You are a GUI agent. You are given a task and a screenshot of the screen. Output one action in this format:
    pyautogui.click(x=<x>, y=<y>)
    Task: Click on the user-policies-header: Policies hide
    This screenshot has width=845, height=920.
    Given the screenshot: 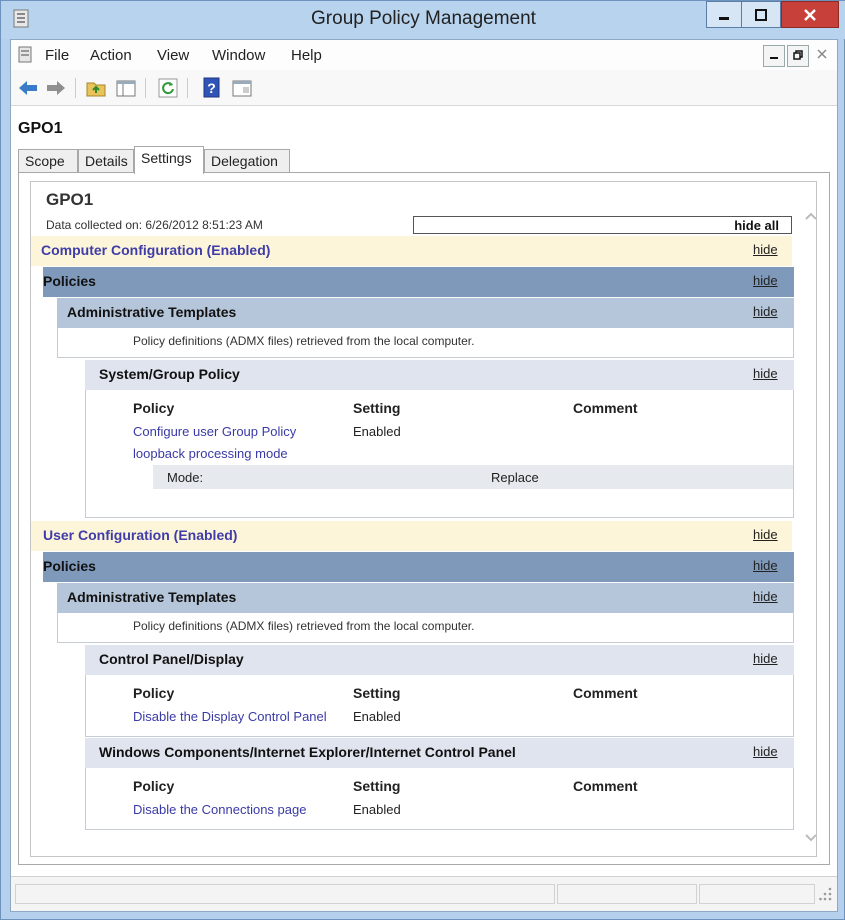 What is the action you would take?
    pyautogui.click(x=418, y=567)
    